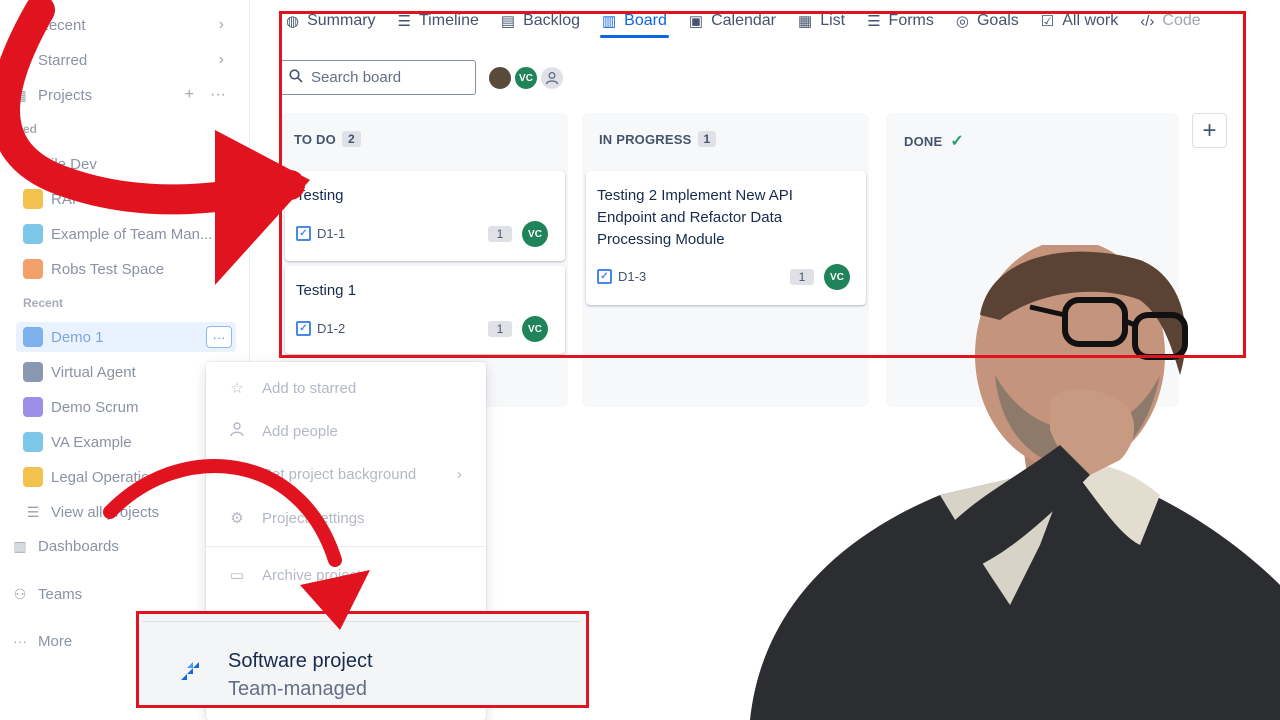 This screenshot has width=1280, height=720. What do you see at coordinates (313, 518) in the screenshot?
I see `menu-item-label: Project settings` at bounding box center [313, 518].